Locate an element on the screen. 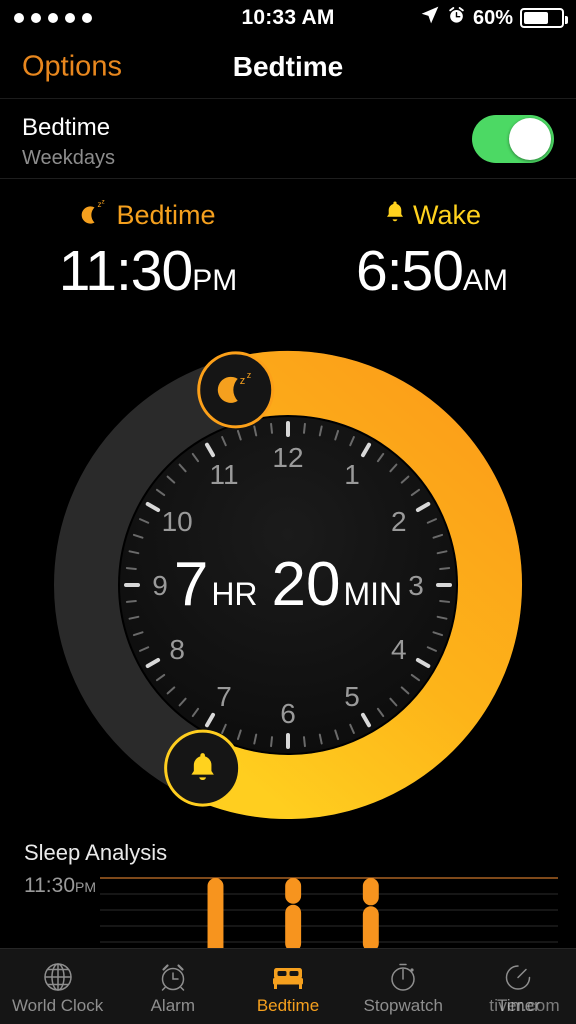  bedtime-handle: zz is located at coordinates (236, 390).